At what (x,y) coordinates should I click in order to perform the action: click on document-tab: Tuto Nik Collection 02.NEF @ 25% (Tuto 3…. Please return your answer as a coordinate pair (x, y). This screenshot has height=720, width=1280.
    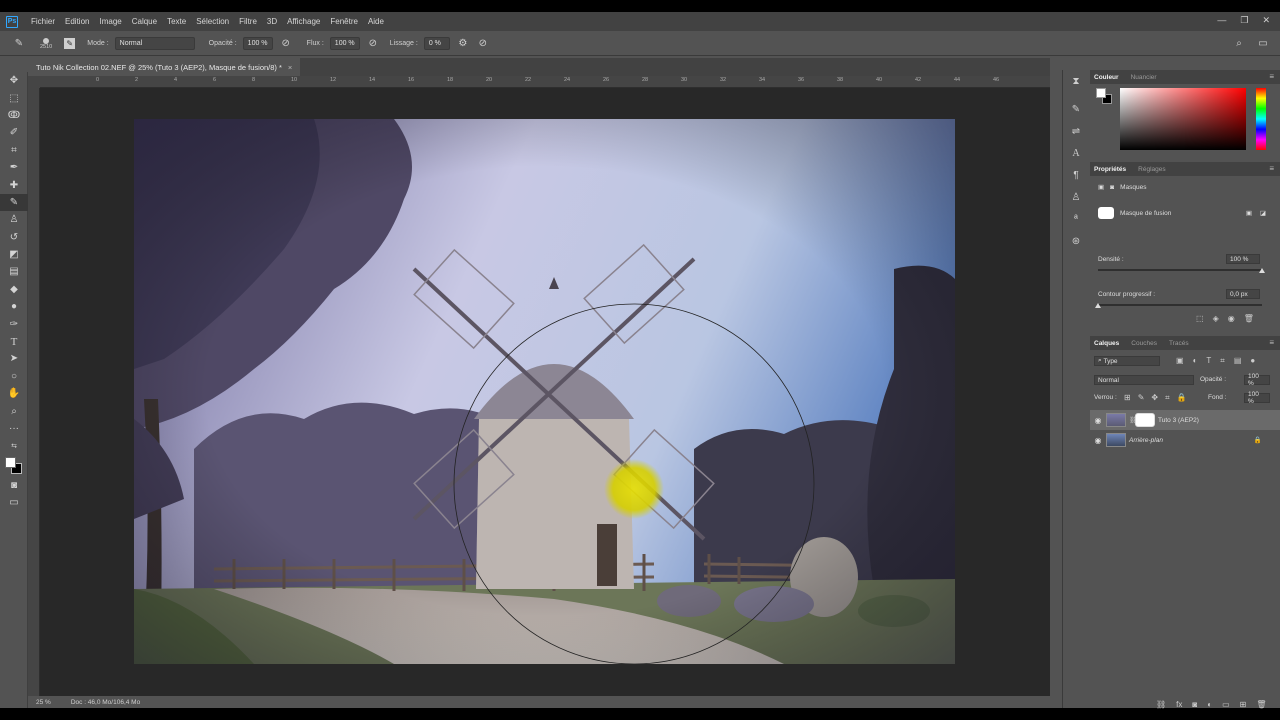
    Looking at the image, I should click on (164, 67).